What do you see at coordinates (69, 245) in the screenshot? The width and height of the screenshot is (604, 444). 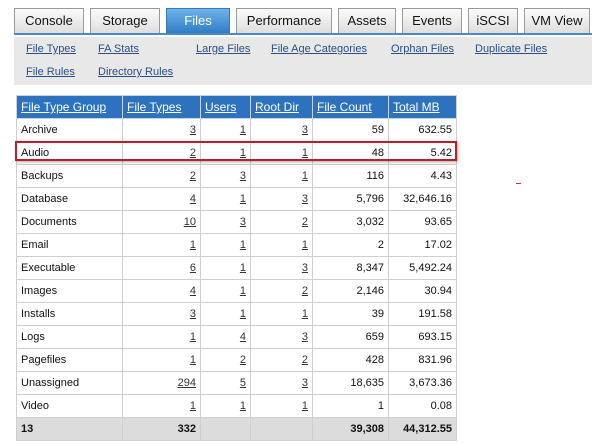 I see `cell-group: Email` at bounding box center [69, 245].